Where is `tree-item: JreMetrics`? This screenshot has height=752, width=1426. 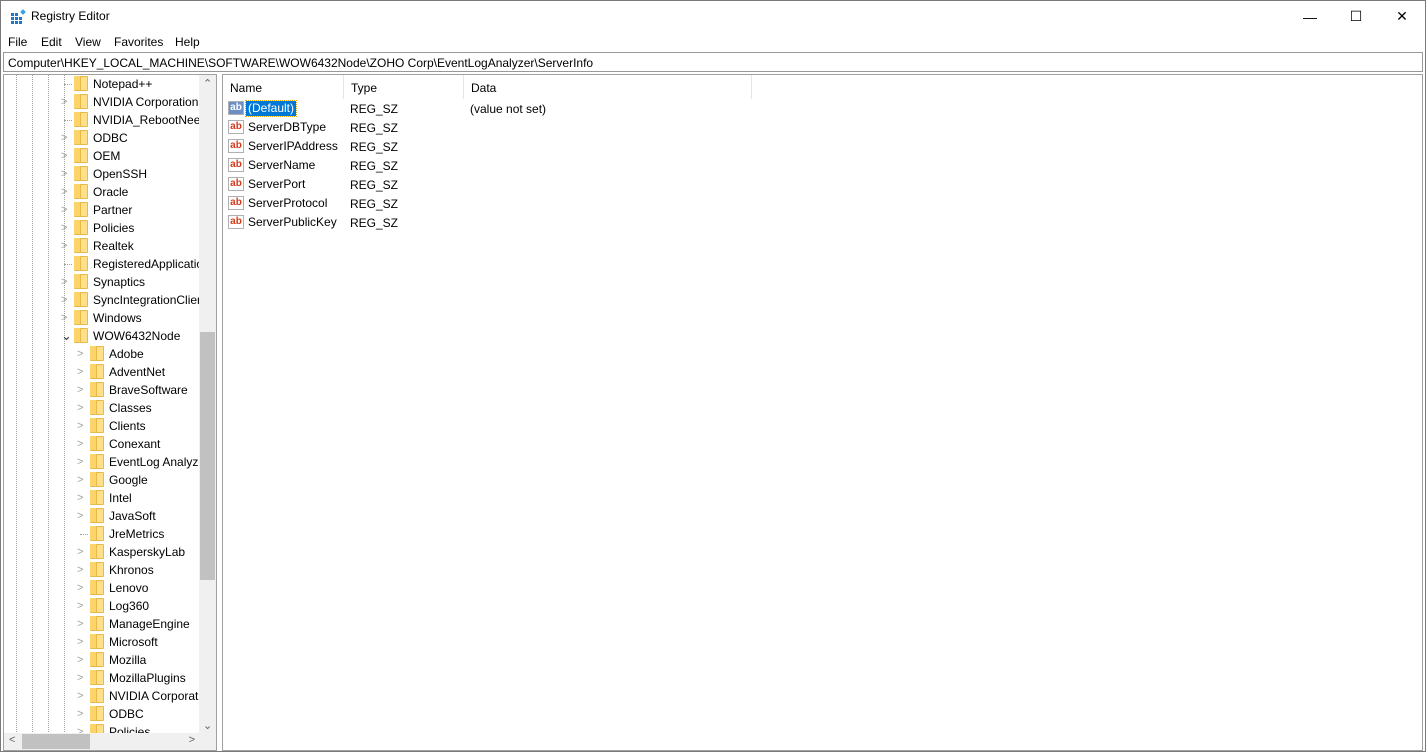
tree-item: JreMetrics is located at coordinates (102, 534).